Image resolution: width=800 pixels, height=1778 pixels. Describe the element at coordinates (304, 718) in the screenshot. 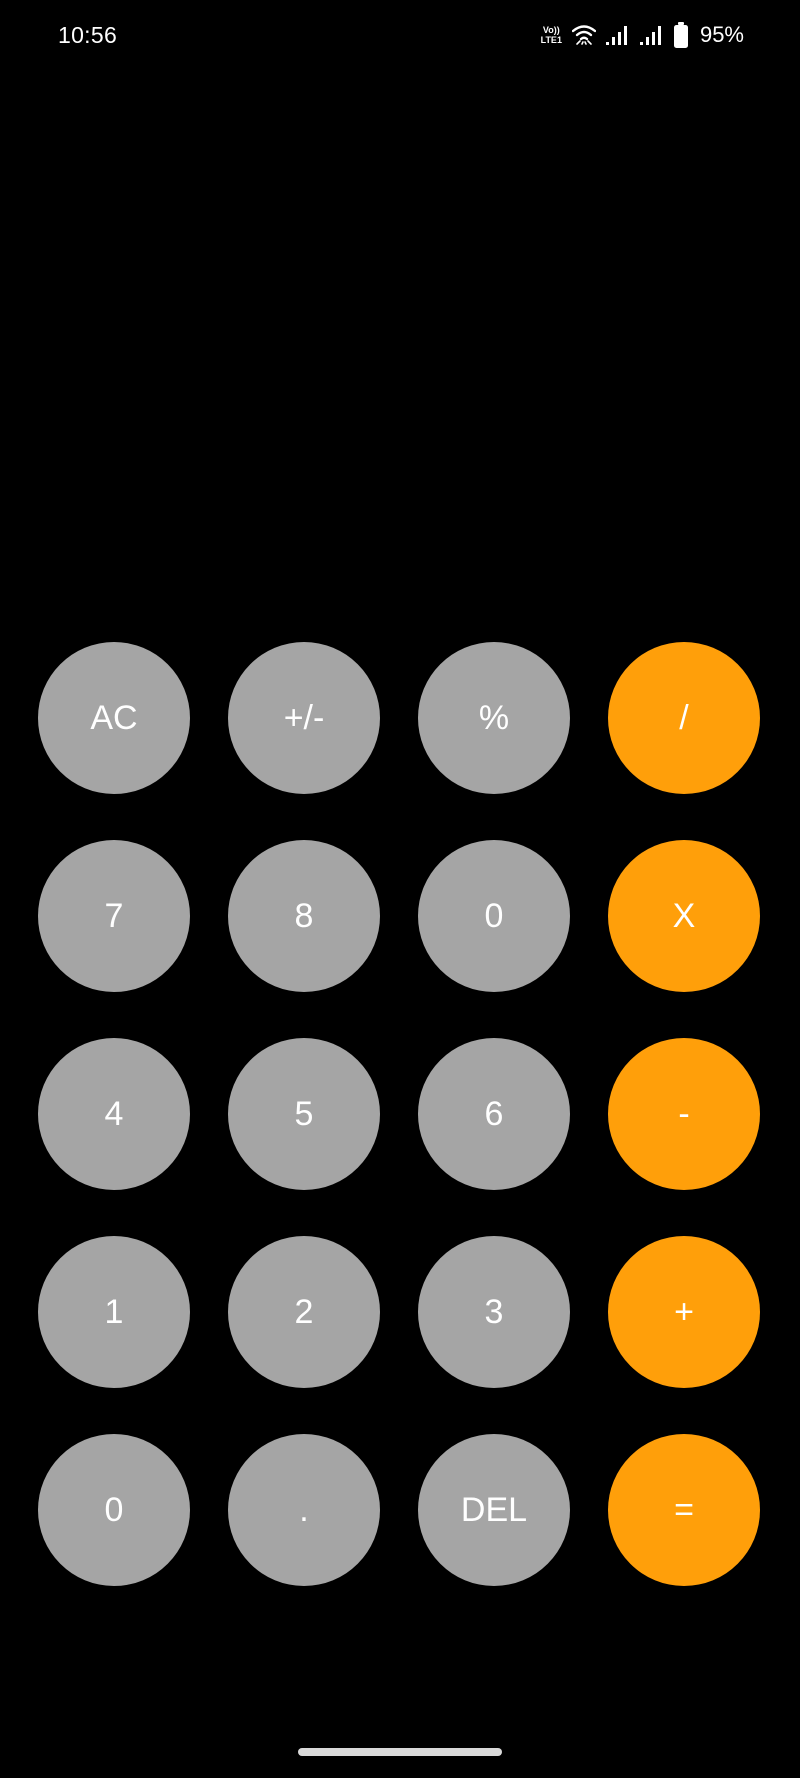

I see `sign-toggle-button: +/-` at that location.